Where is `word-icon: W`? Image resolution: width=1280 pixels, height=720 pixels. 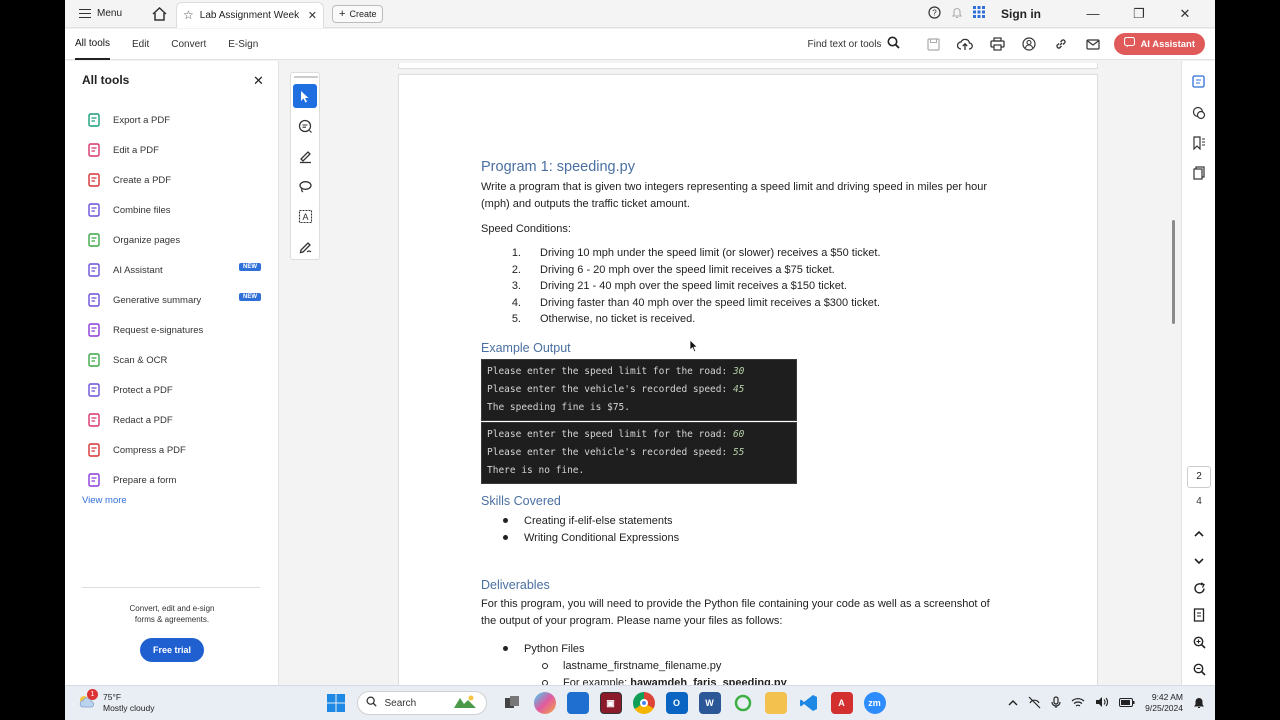 word-icon: W is located at coordinates (709, 703).